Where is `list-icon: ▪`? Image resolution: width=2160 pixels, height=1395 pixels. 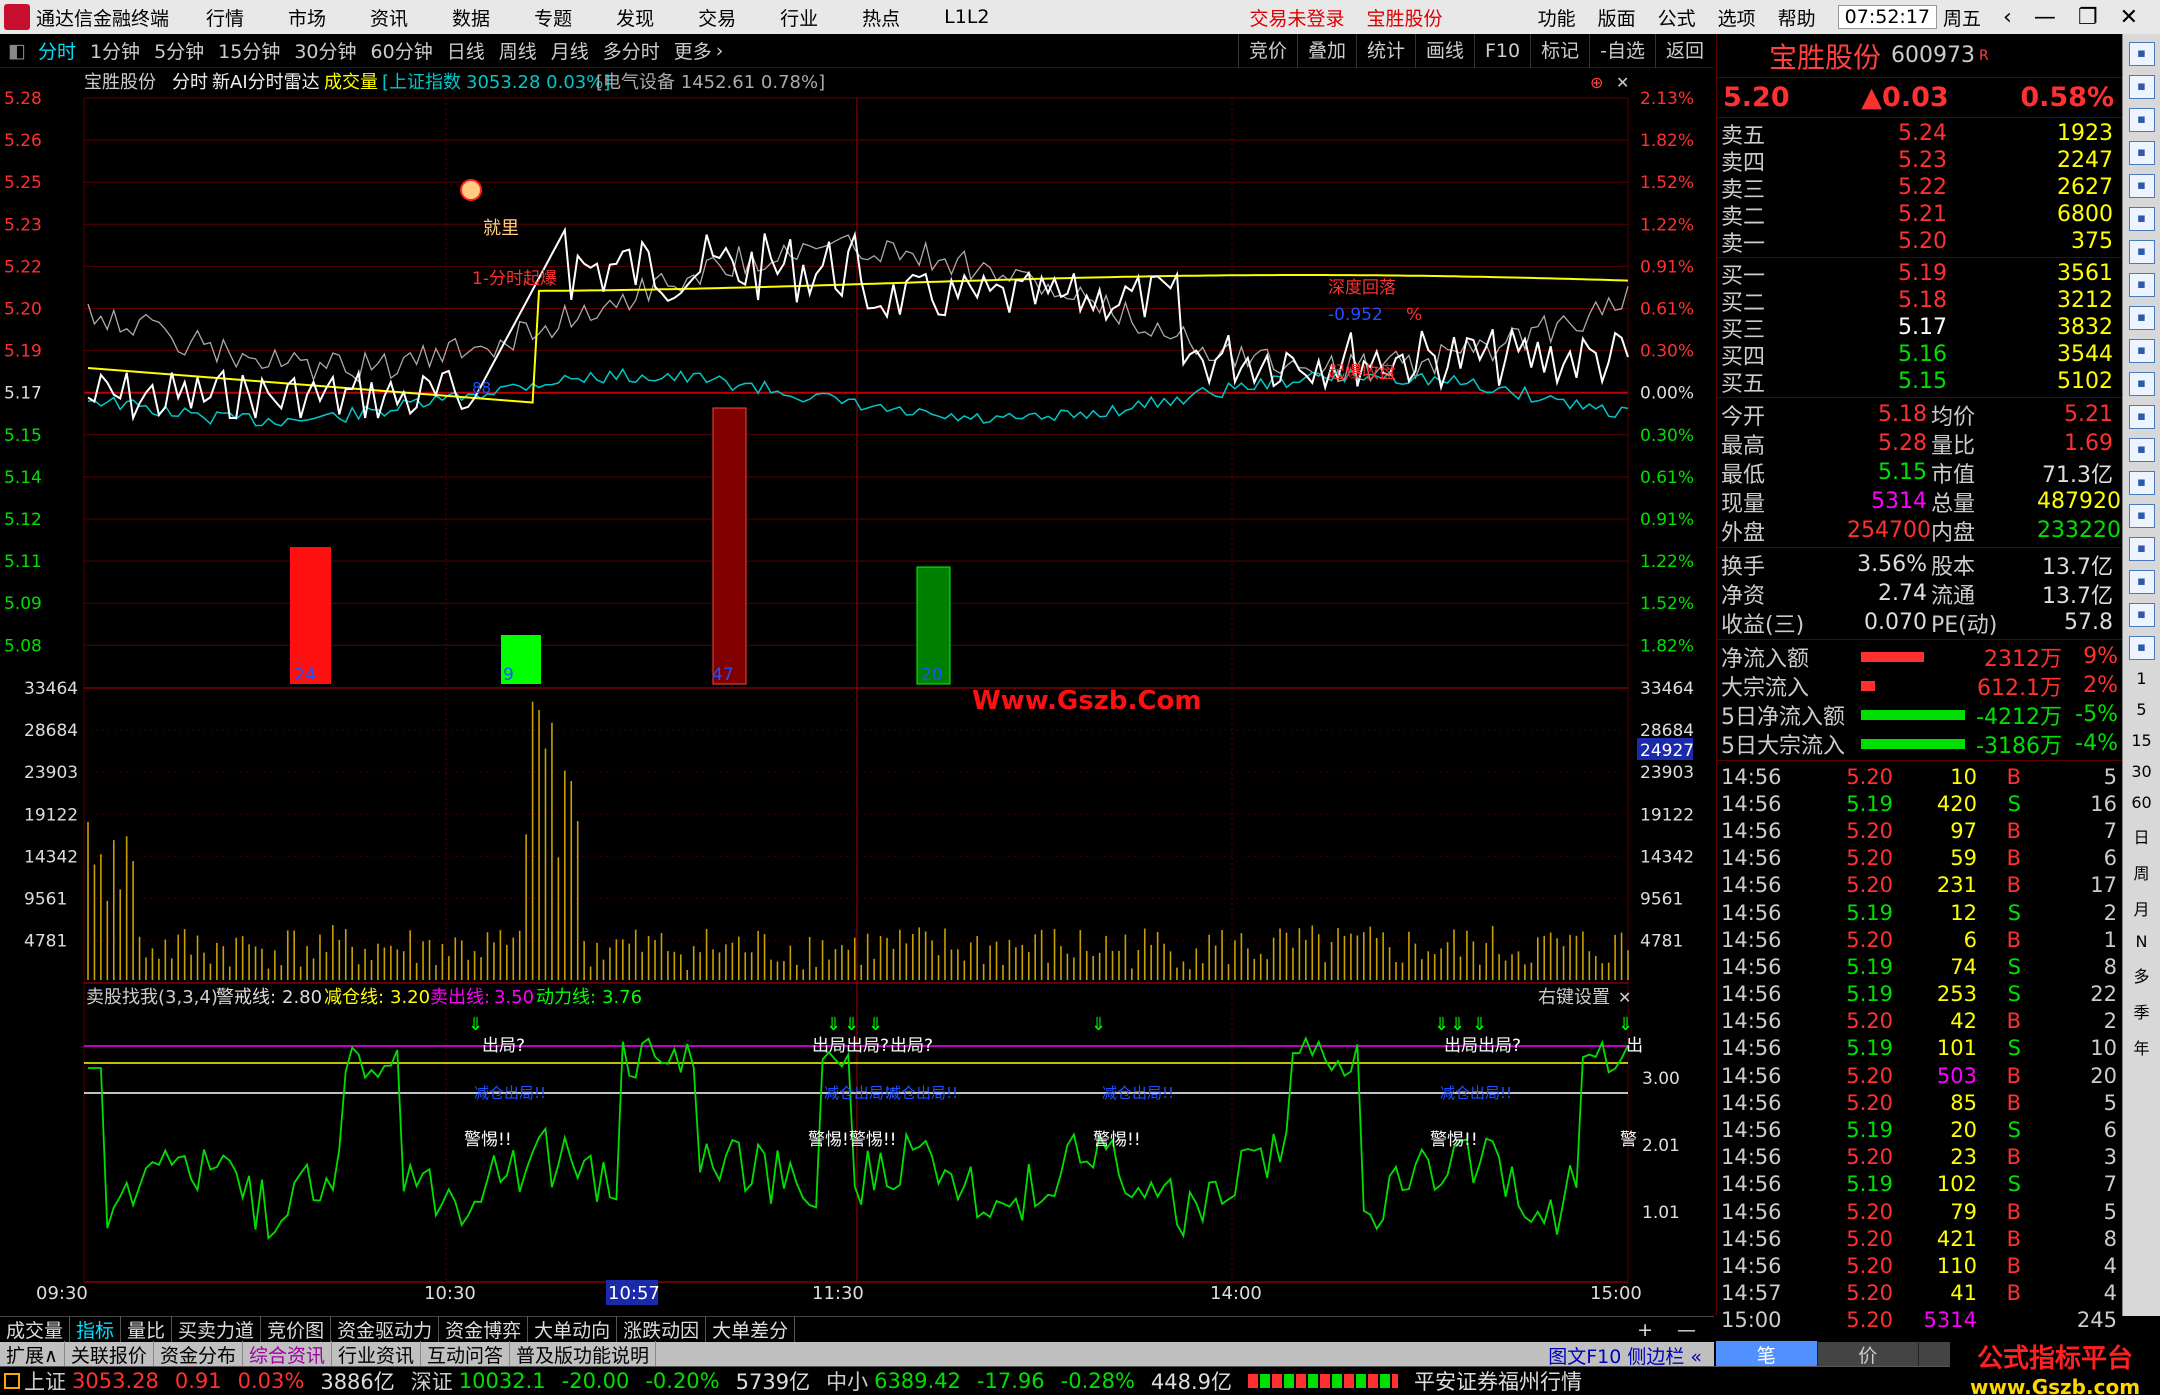 list-icon: ▪ is located at coordinates (2141, 186).